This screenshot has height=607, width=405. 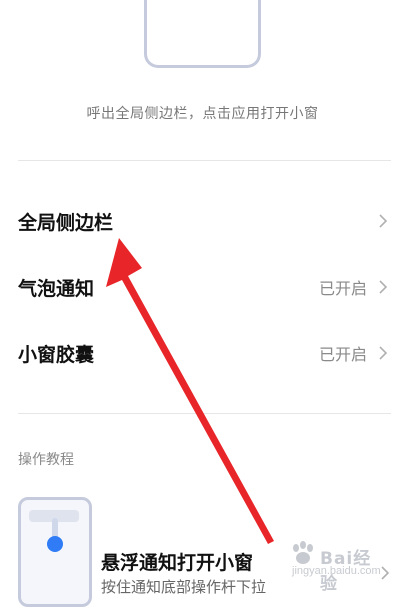 I want to click on sidebar-hint-text: 呼出全局侧边栏，点击应用打开小窗, so click(x=202, y=114).